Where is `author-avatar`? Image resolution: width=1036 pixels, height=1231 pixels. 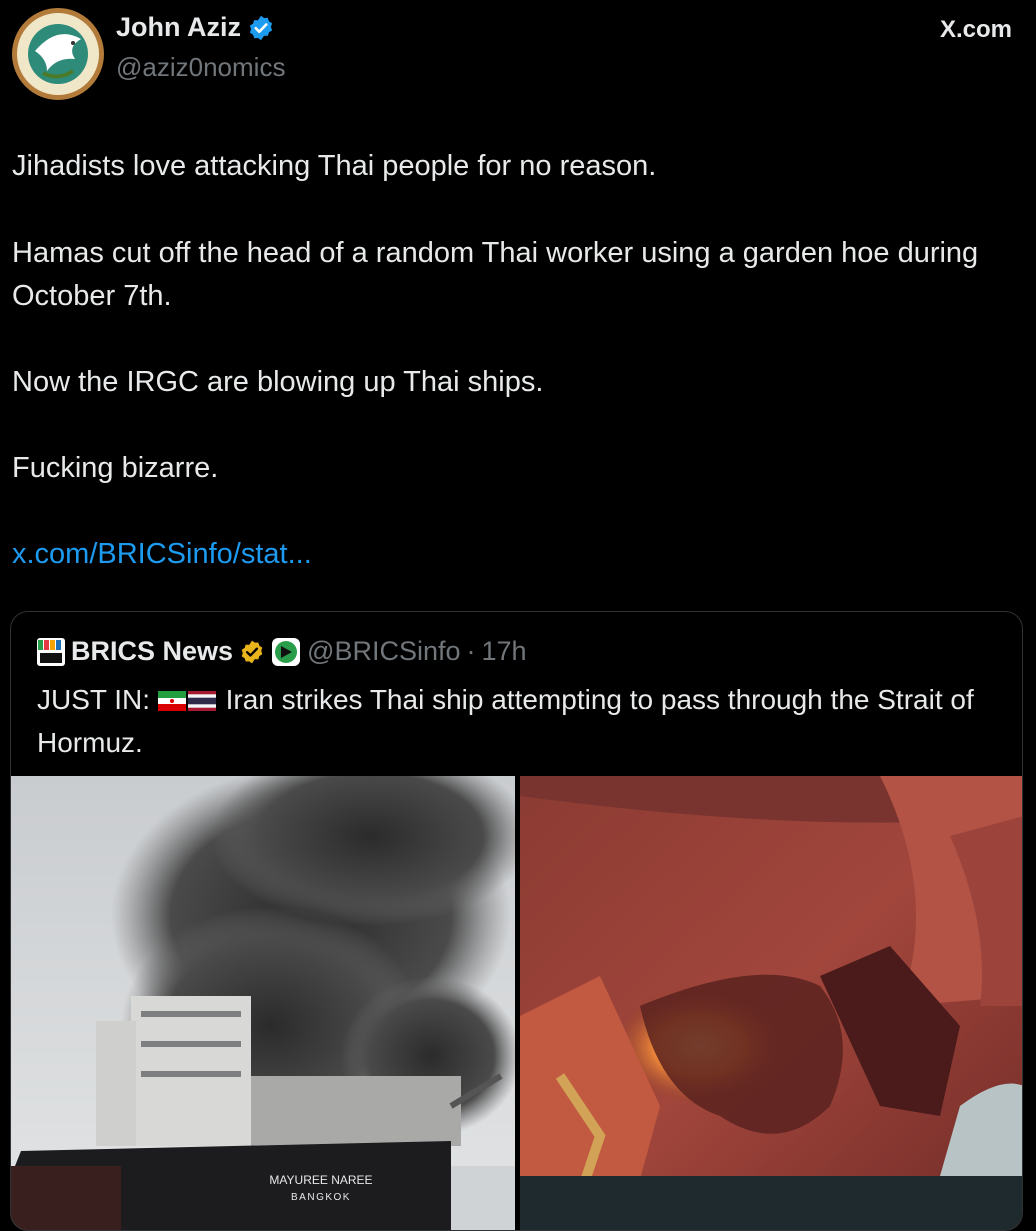 author-avatar is located at coordinates (58, 54).